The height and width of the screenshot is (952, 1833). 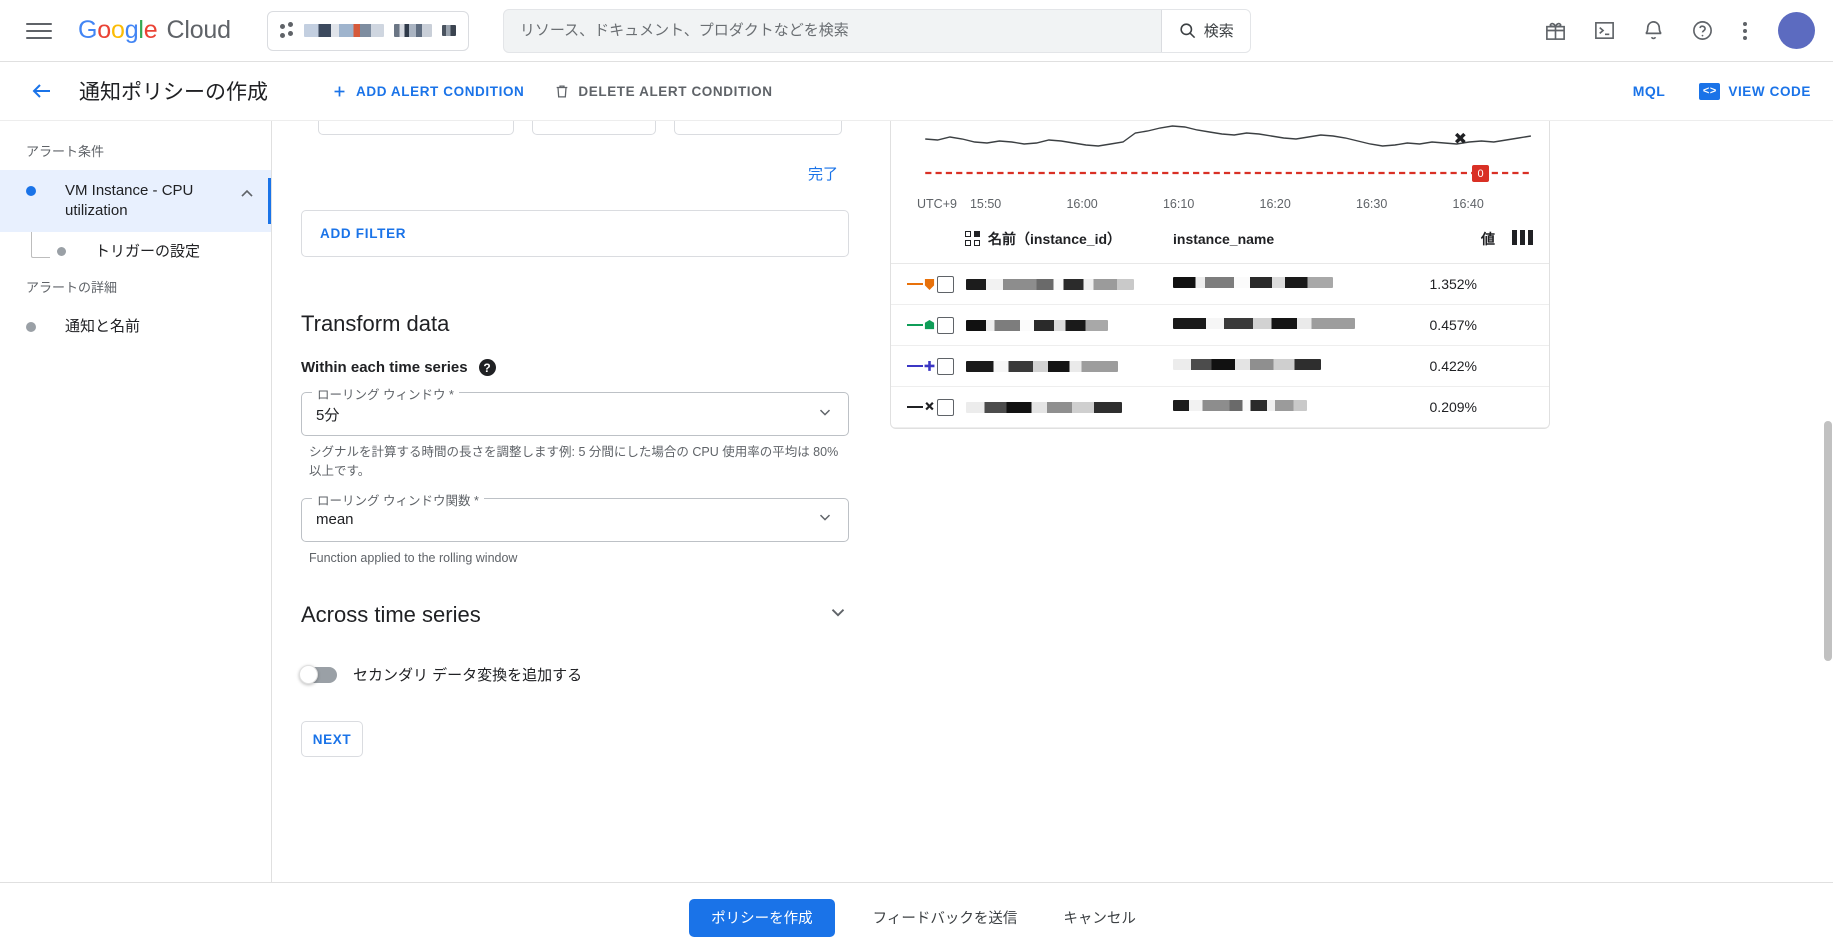 What do you see at coordinates (945, 917) in the screenshot?
I see `send-feedback-button: フィードバックを送信` at bounding box center [945, 917].